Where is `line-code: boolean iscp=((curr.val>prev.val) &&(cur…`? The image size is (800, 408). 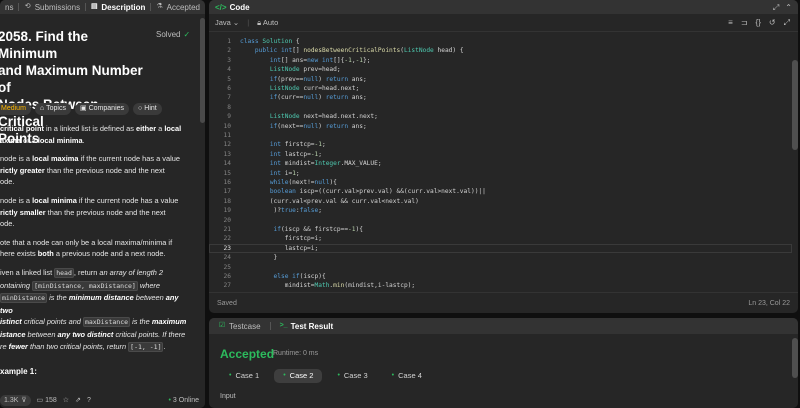 line-code: boolean iscp=((curr.val>prev.val) &&(cur… is located at coordinates (377, 192).